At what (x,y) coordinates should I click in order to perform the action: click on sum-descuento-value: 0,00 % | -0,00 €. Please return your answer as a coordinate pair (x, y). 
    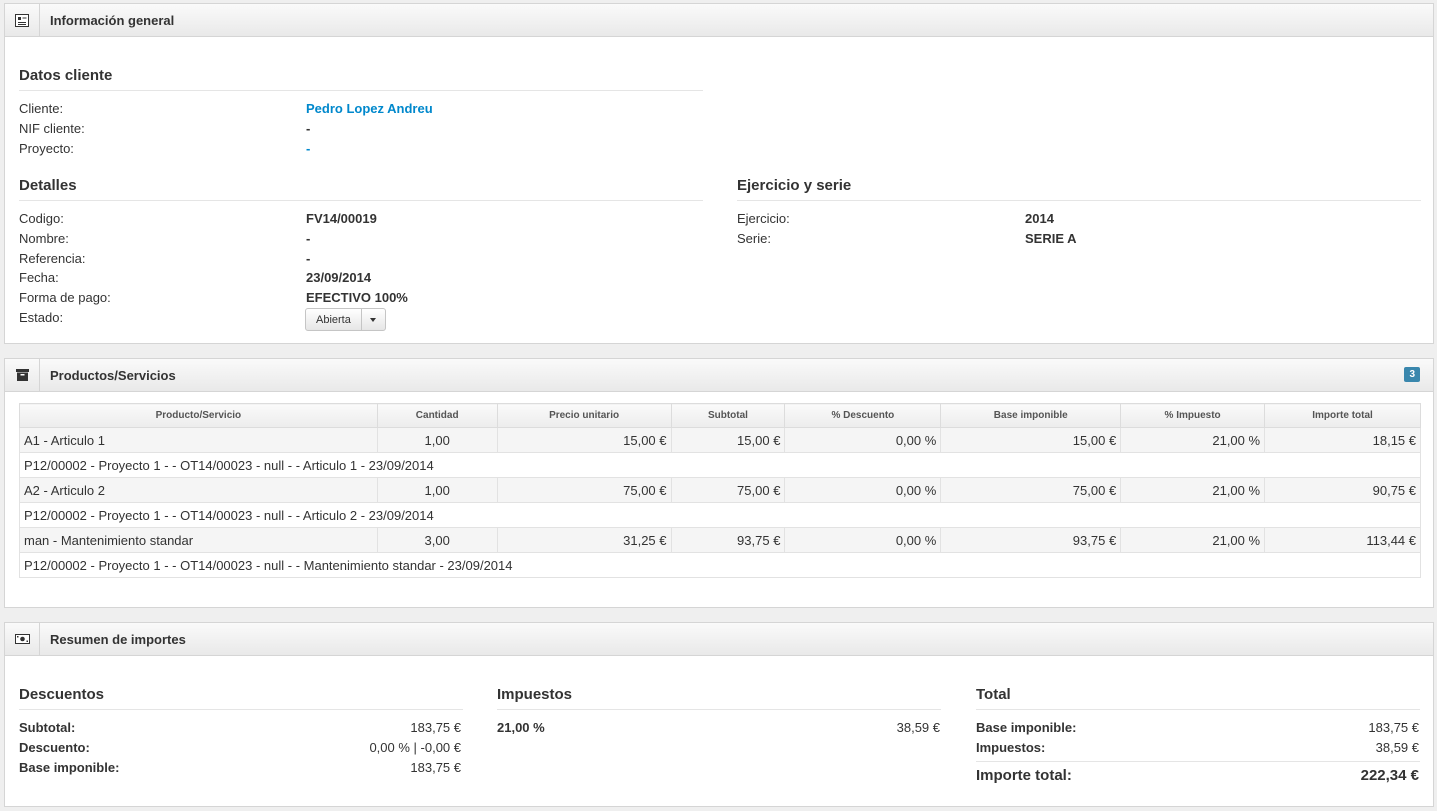
    Looking at the image, I should click on (415, 747).